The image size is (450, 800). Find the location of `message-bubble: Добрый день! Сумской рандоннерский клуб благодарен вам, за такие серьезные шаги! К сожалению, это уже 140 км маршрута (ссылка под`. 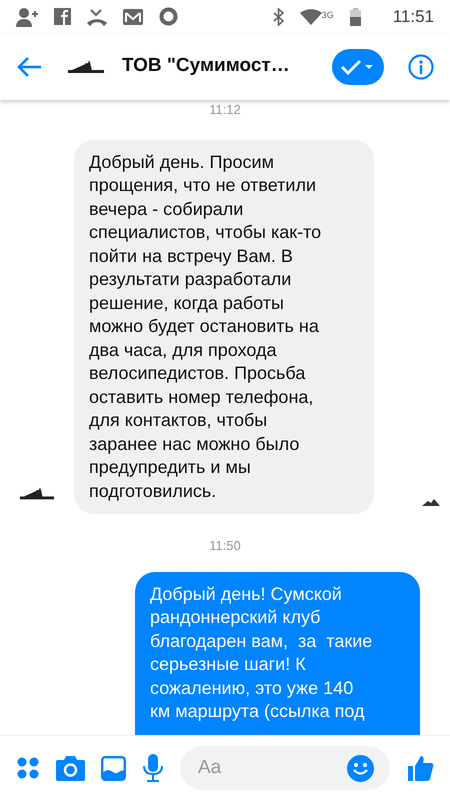

message-bubble: Добрый день! Сумской рандоннерский клуб благодарен вам, за такие серьезные шаги! К сожалению, это уже 140 км маршрута (ссылка под is located at coordinates (277, 653).